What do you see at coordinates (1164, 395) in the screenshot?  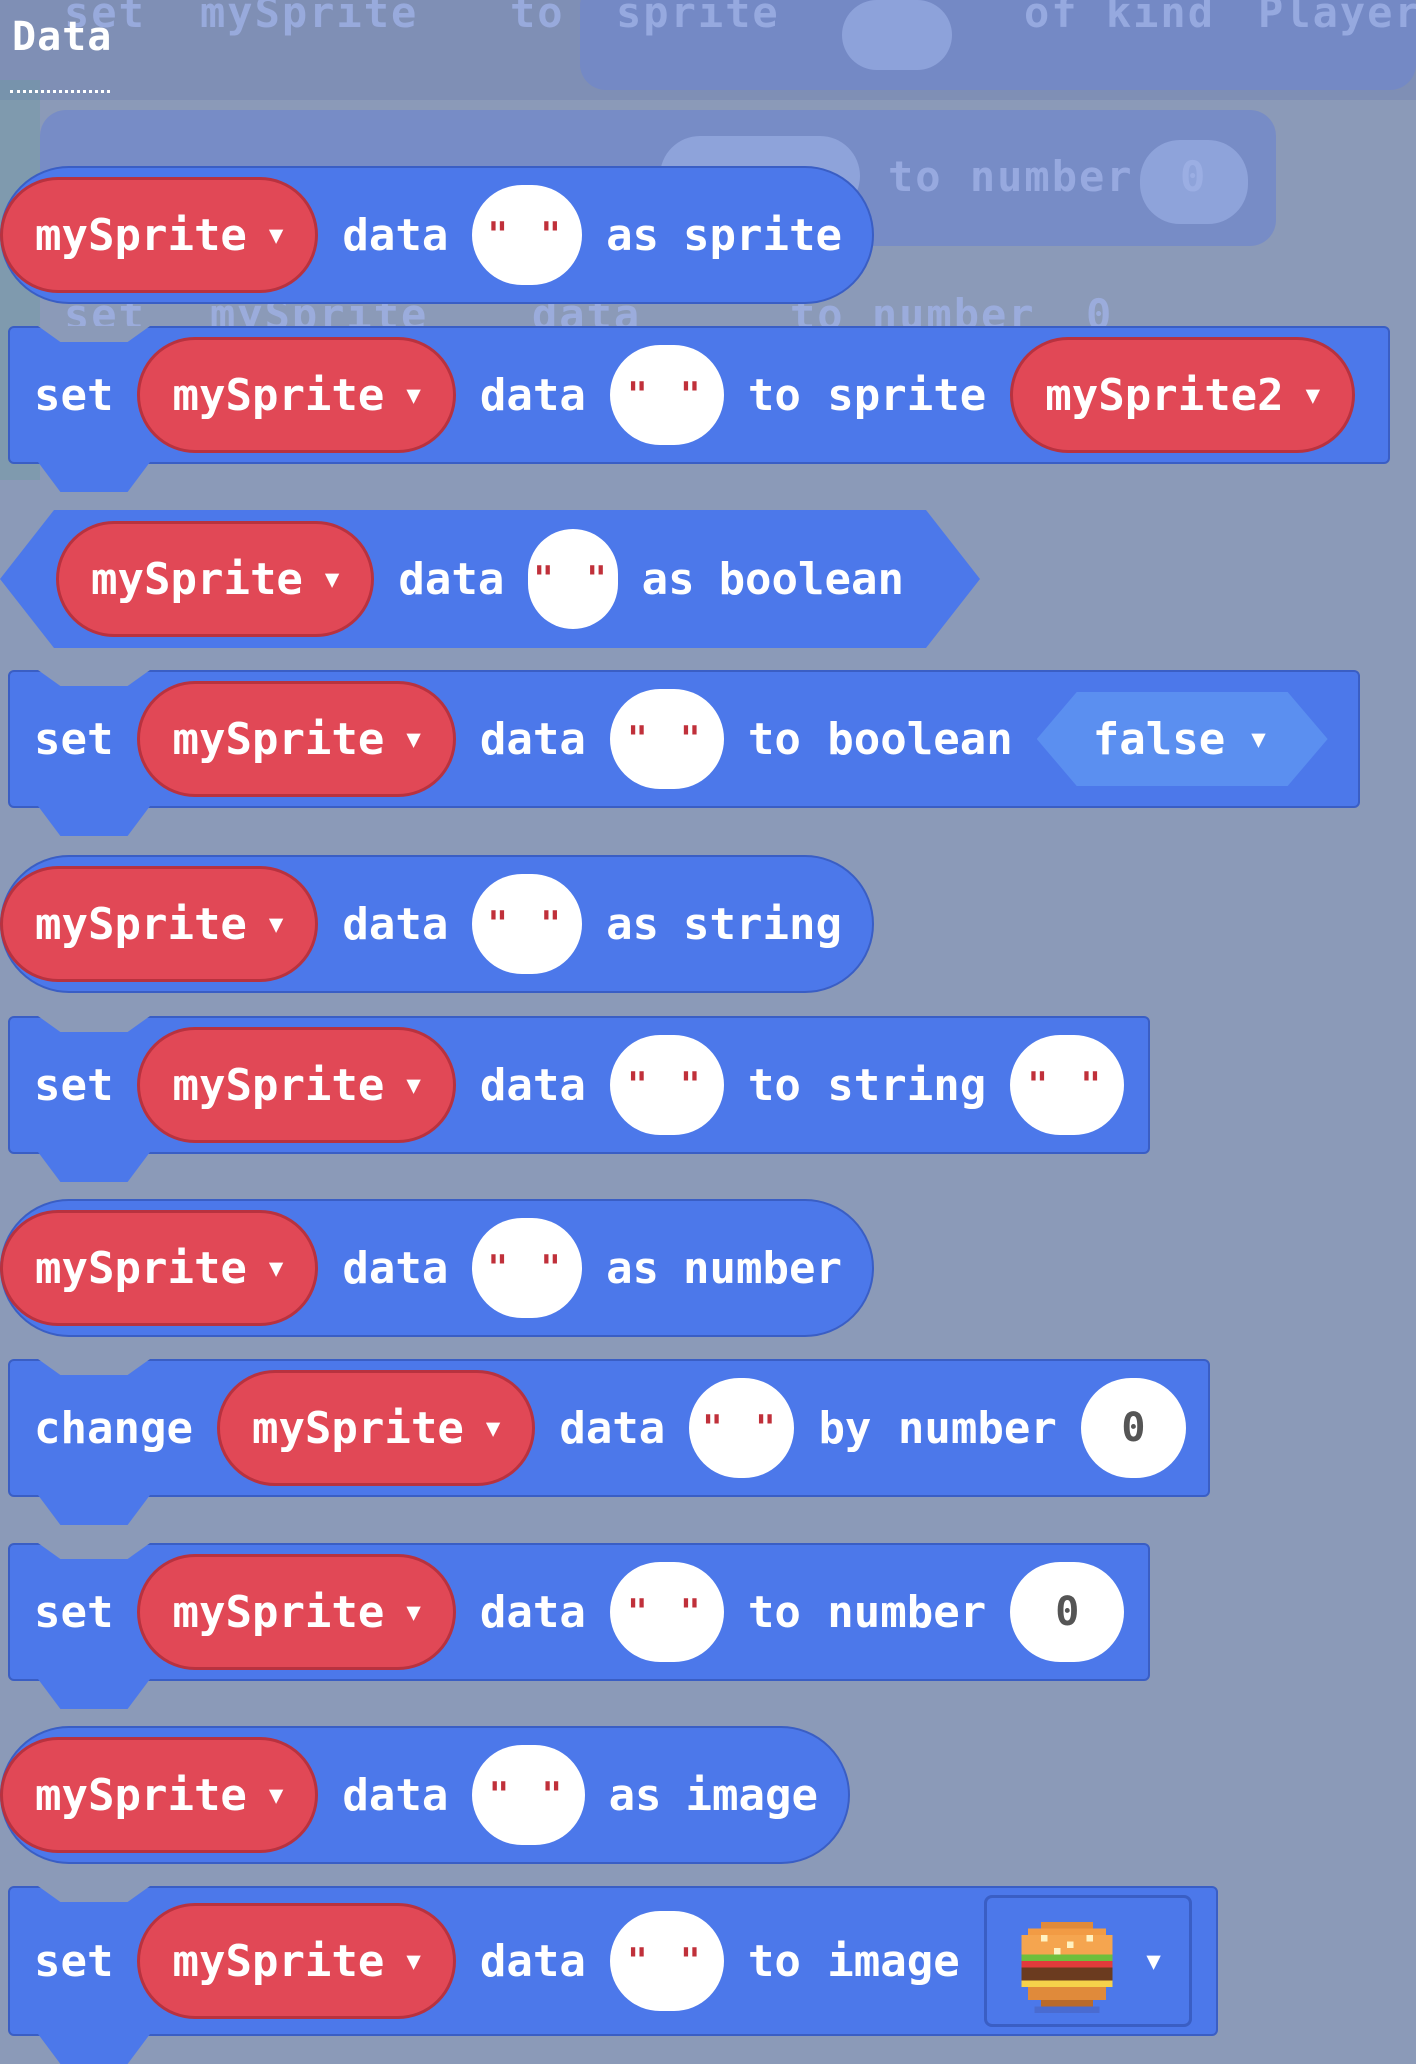 I see `value-sprite-label: mySprite2` at bounding box center [1164, 395].